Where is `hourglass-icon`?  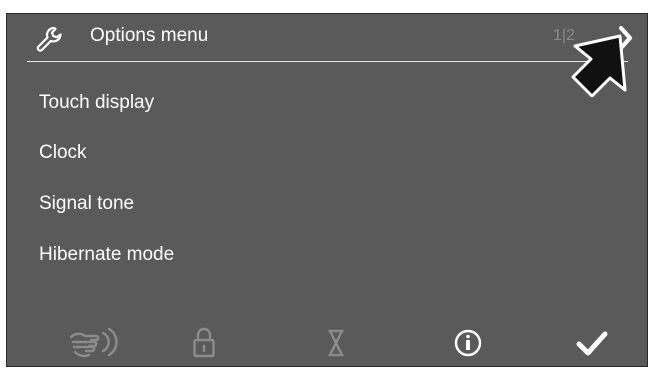
hourglass-icon is located at coordinates (336, 343).